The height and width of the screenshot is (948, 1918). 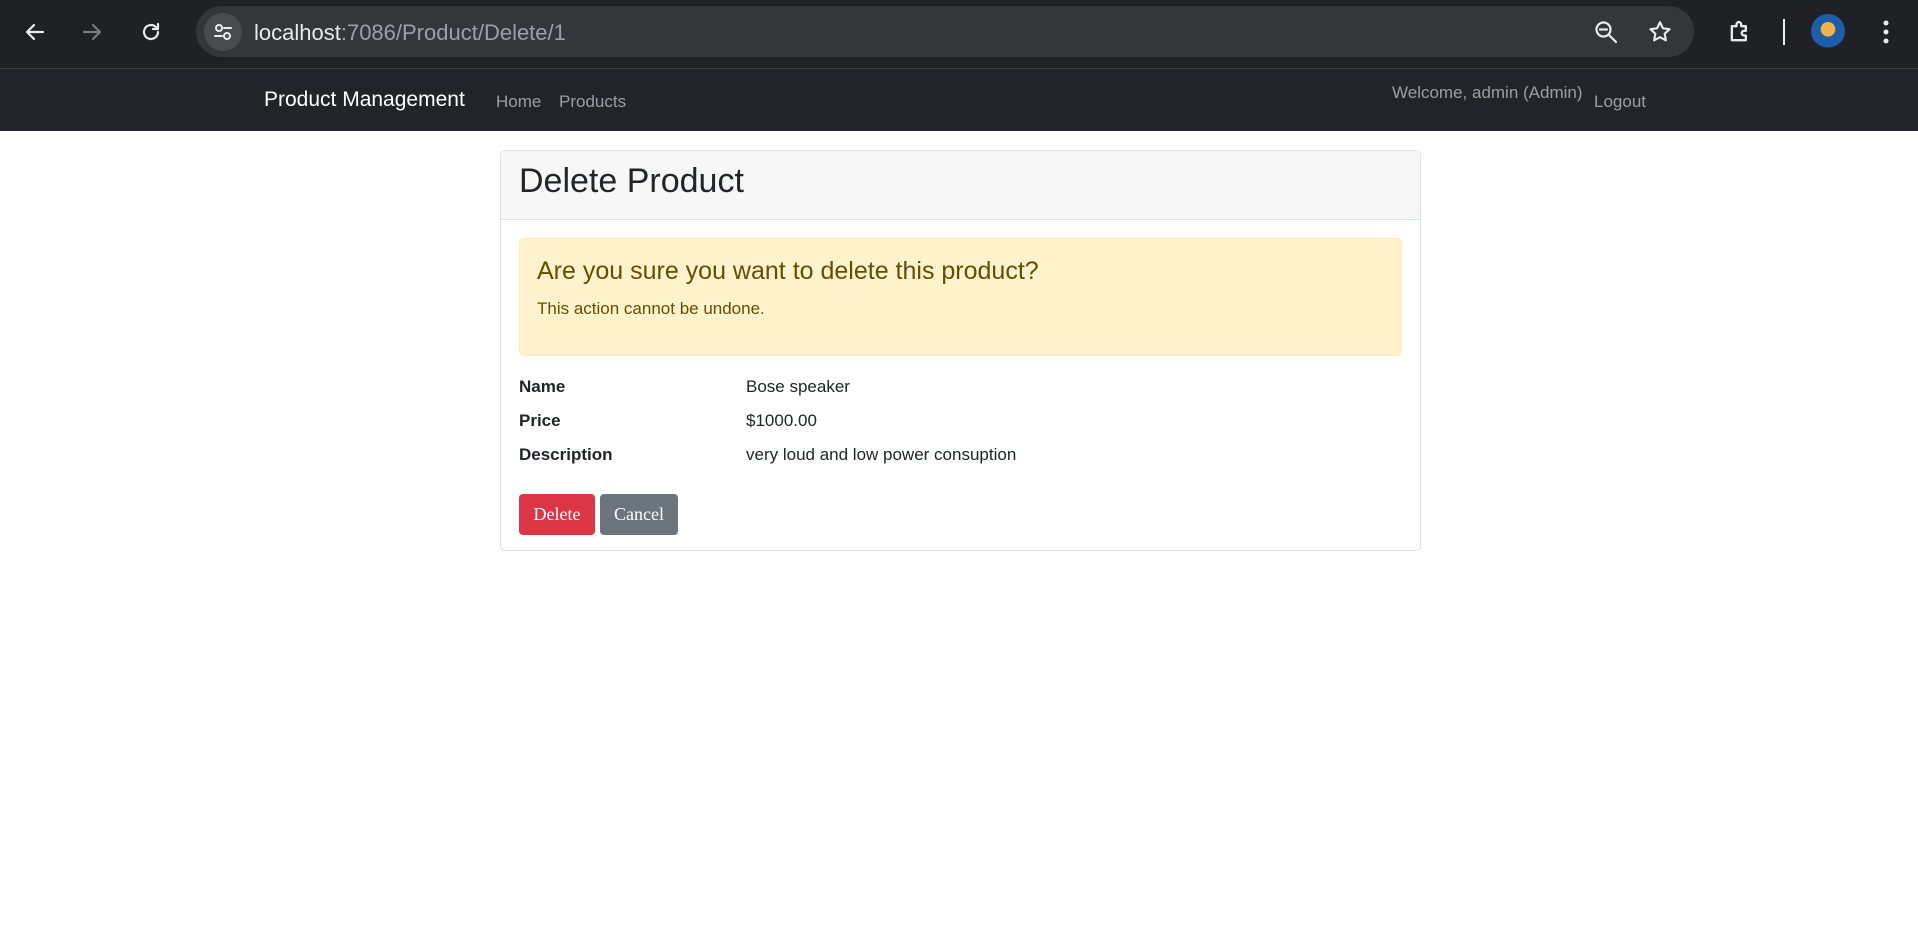 I want to click on reload-button, so click(x=151, y=32).